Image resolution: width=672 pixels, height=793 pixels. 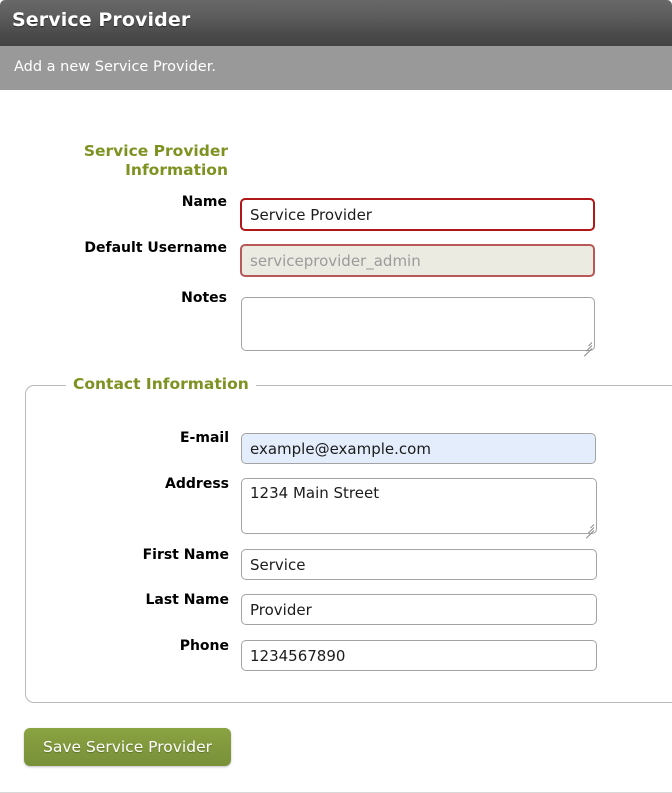 What do you see at coordinates (419, 506) in the screenshot?
I see `address-textarea: 1234 Main Street` at bounding box center [419, 506].